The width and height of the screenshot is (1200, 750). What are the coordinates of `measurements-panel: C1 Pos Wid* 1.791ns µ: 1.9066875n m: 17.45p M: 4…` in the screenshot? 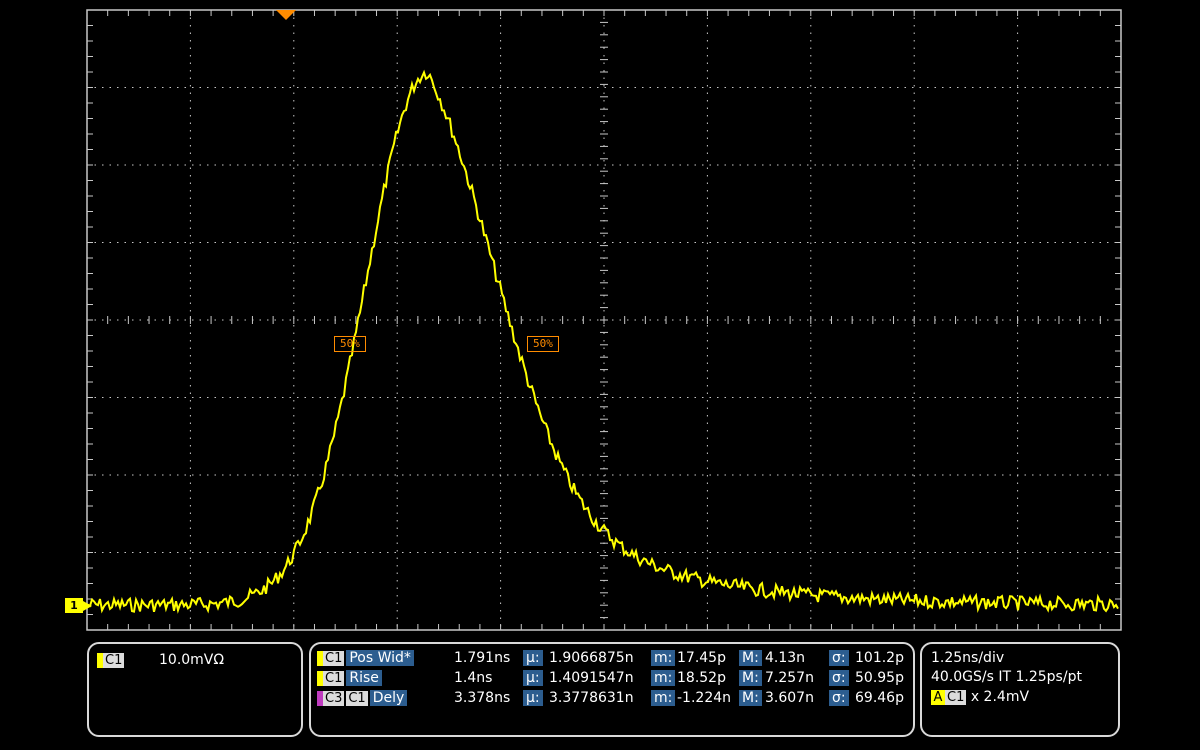 It's located at (612, 689).